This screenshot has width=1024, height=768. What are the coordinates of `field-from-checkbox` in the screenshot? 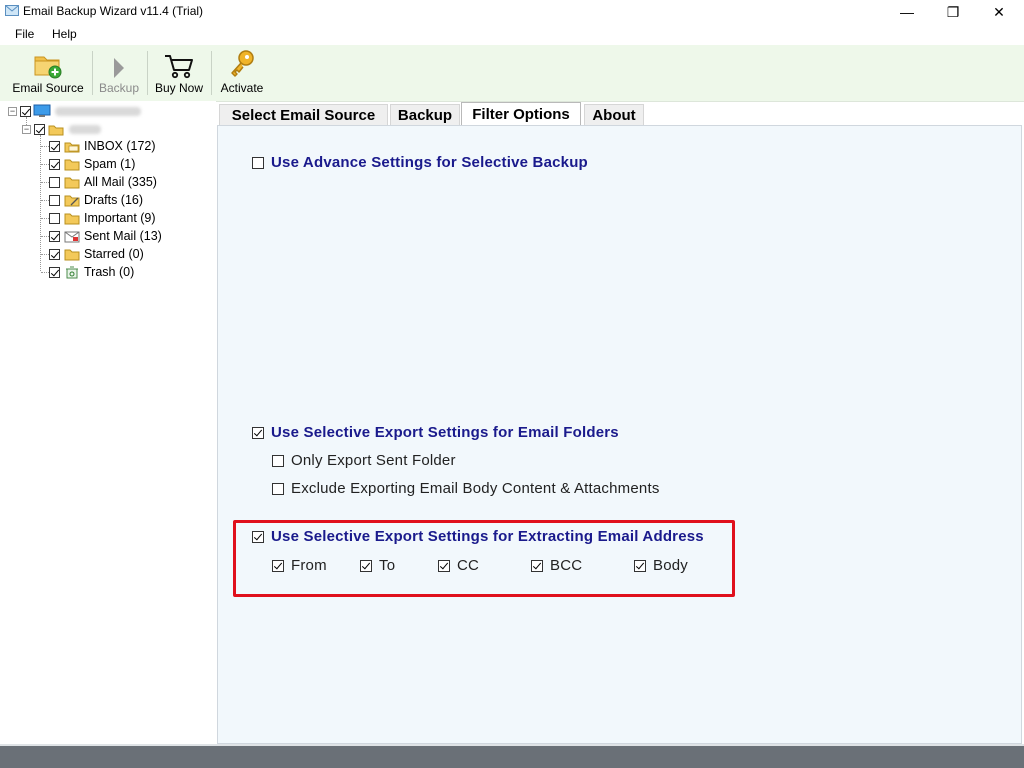 It's located at (278, 565).